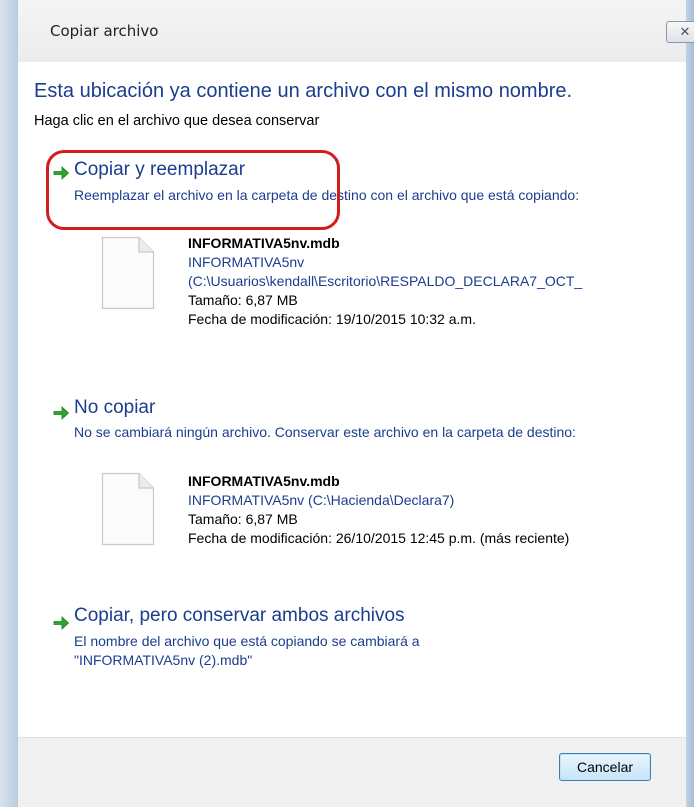 Image resolution: width=694 pixels, height=807 pixels. What do you see at coordinates (239, 616) in the screenshot?
I see `option-keep-both-title: Copiar, pero conservar ambos archivos` at bounding box center [239, 616].